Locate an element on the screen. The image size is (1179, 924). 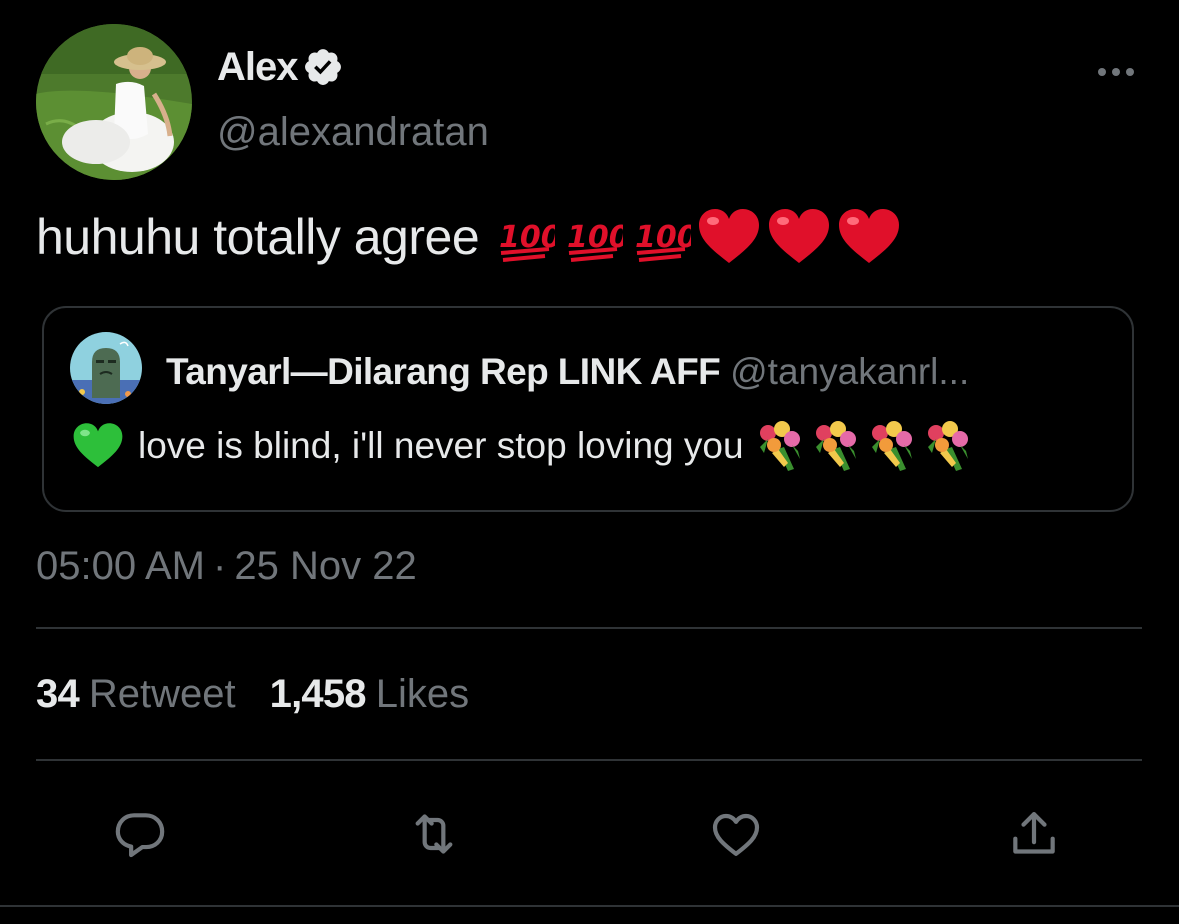
like-icon is located at coordinates (736, 834).